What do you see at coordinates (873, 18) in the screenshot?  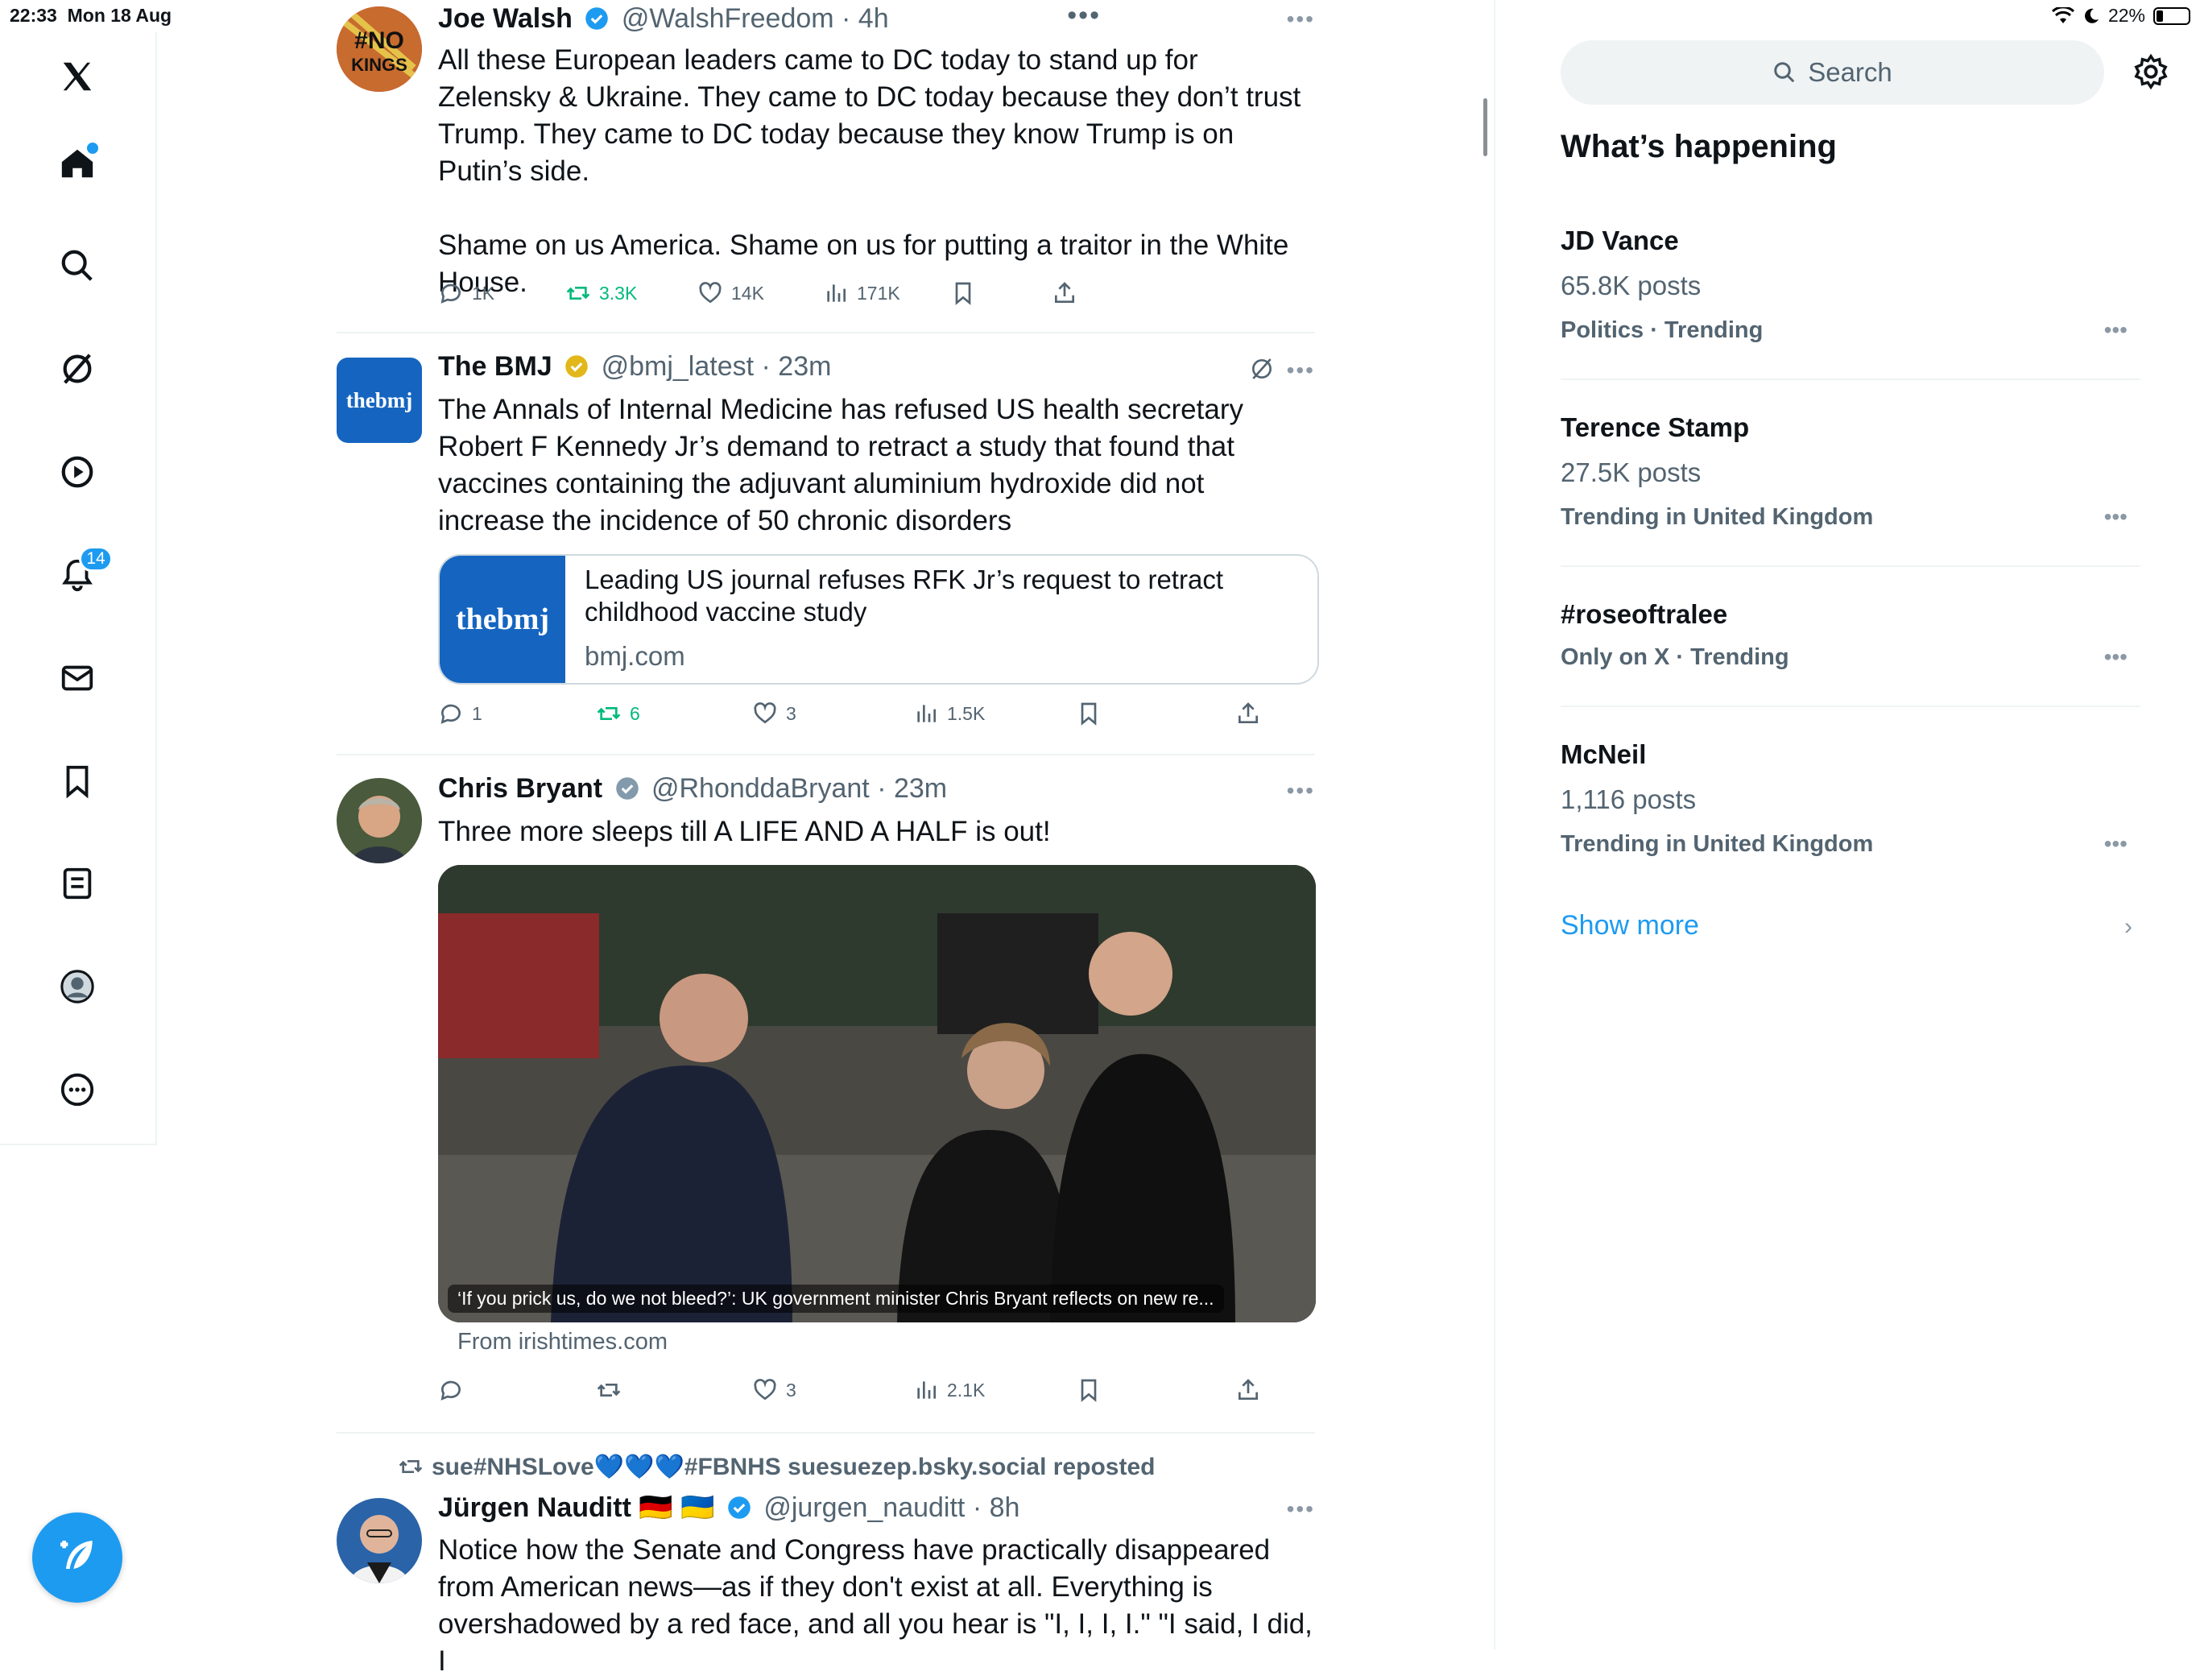 I see `tweet-time: 4h` at bounding box center [873, 18].